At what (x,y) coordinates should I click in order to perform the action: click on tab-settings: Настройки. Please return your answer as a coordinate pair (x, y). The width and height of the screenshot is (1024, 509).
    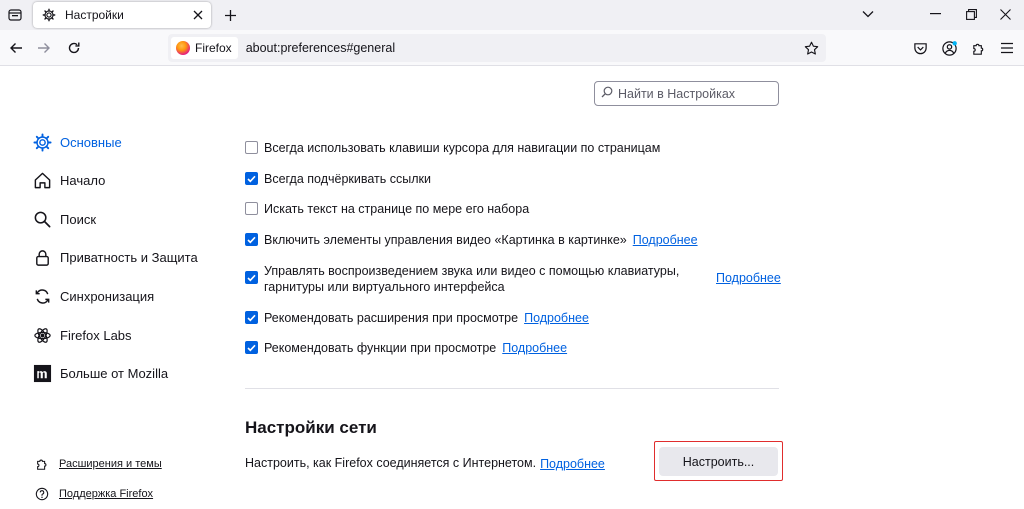
    Looking at the image, I should click on (122, 15).